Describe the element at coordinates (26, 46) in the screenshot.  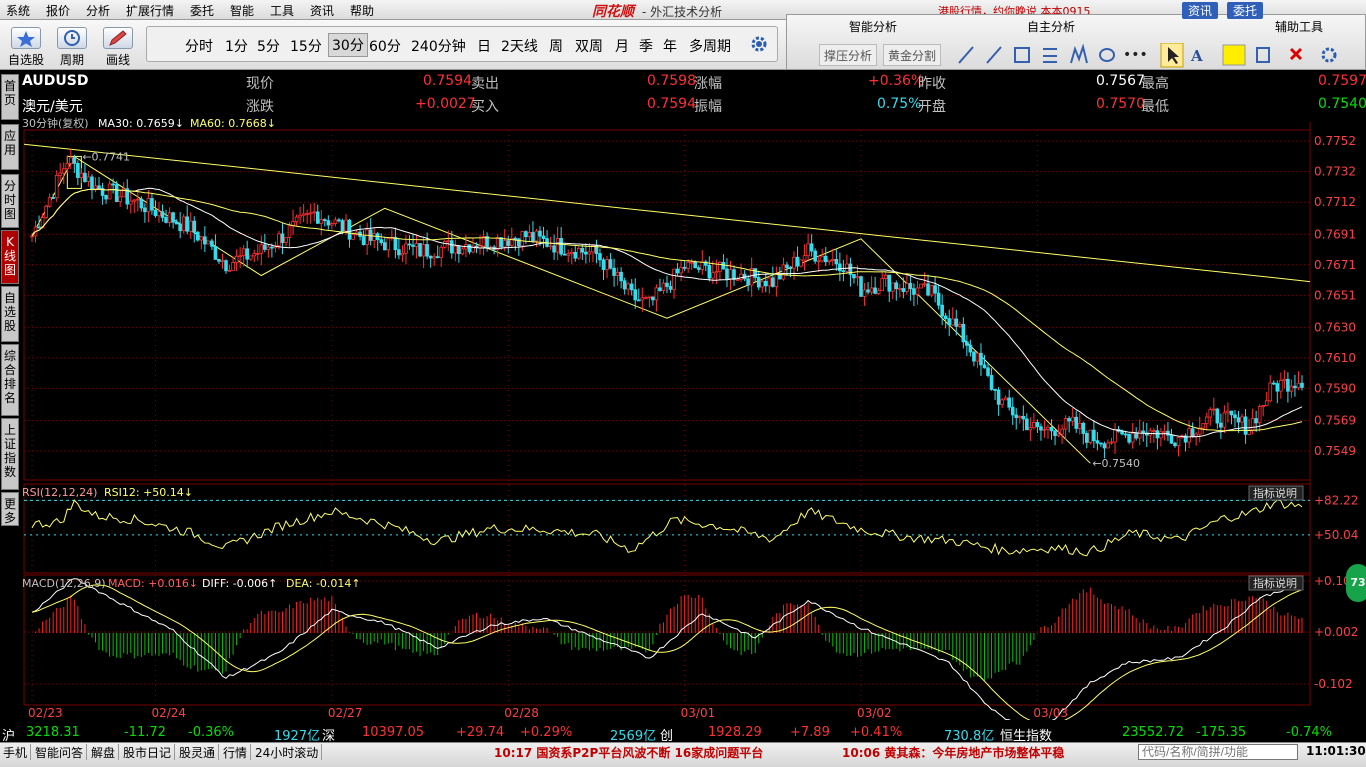
I see `watchlist-button: 自选股` at that location.